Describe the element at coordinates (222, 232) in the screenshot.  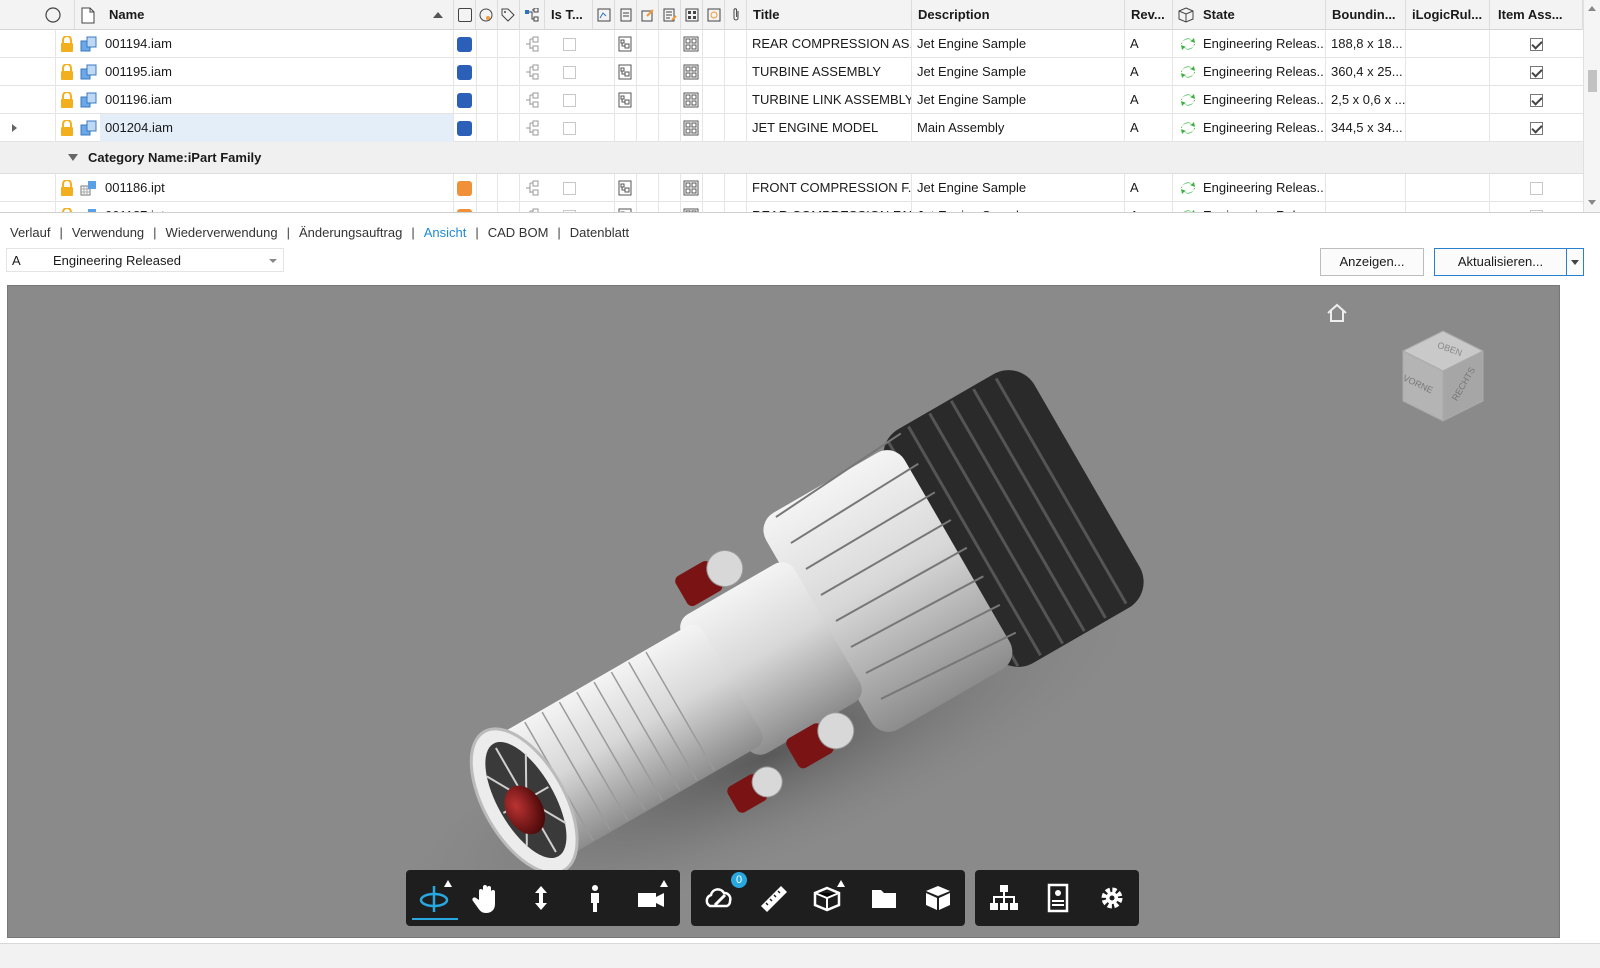
I see `tab-wiederverwendung: Wiederverwendung` at that location.